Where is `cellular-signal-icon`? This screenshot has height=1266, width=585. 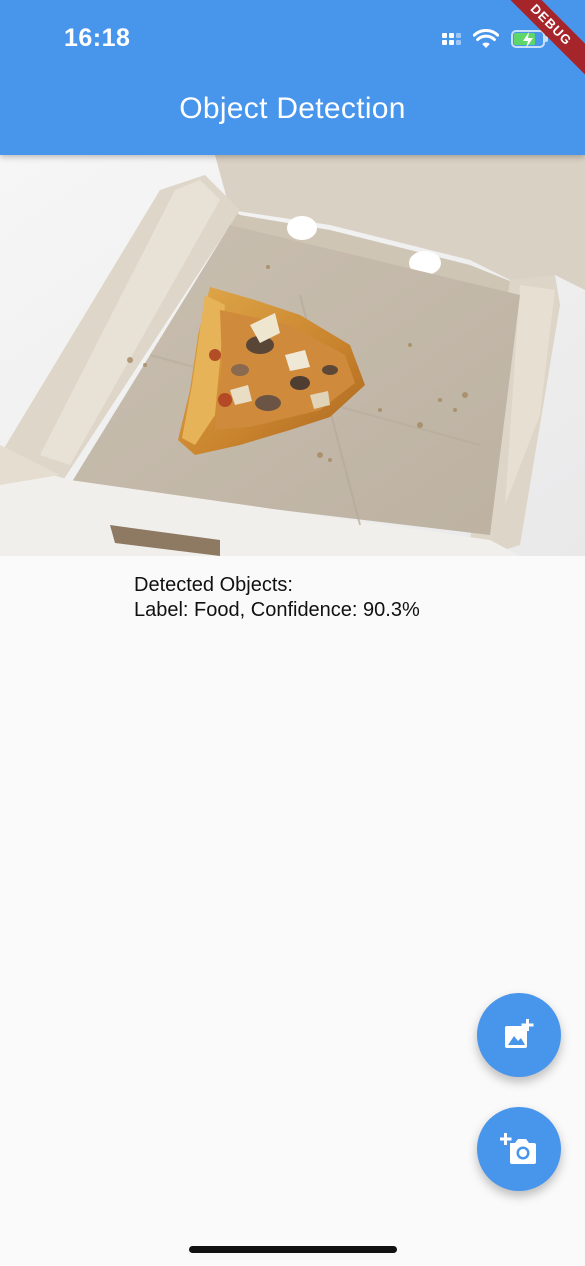
cellular-signal-icon is located at coordinates (451, 39).